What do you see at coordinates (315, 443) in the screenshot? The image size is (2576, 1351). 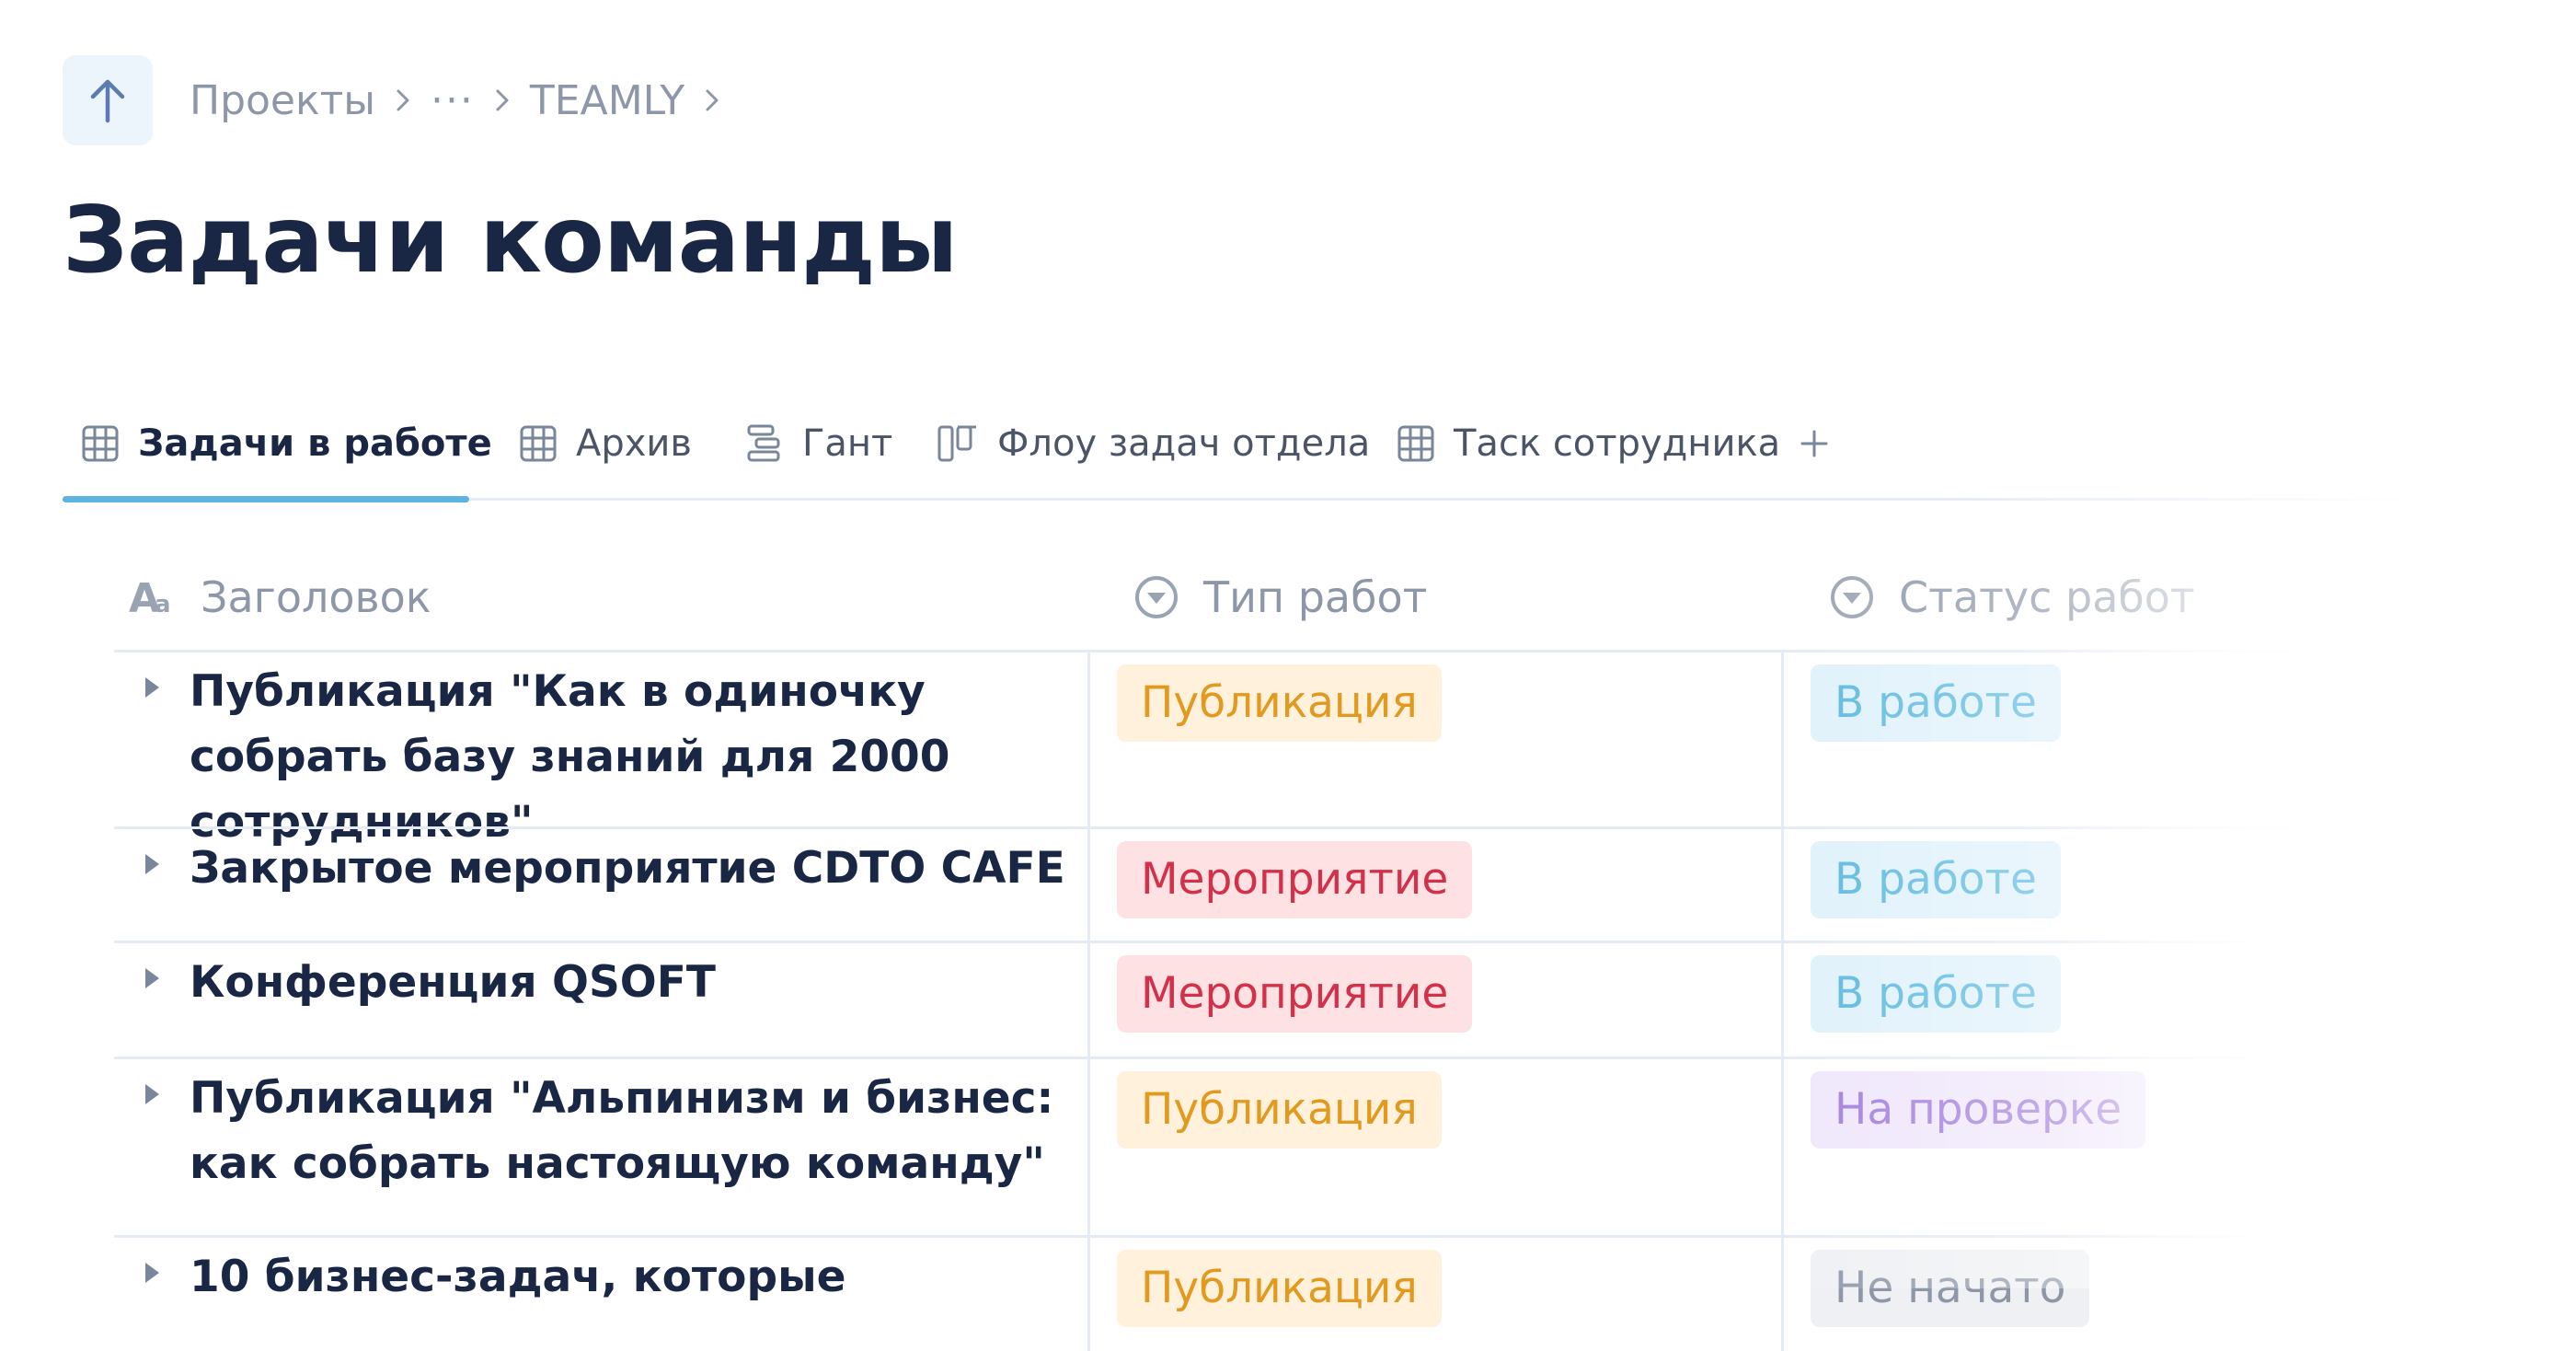 I see `tab-label: Задачи в работе` at bounding box center [315, 443].